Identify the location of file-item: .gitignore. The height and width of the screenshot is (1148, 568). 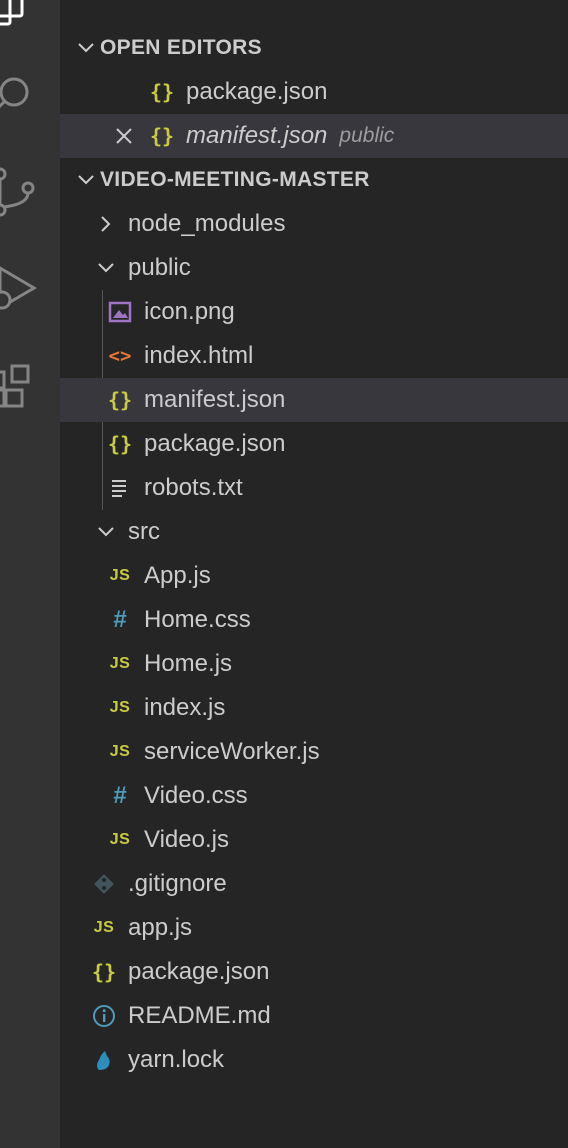
(314, 884).